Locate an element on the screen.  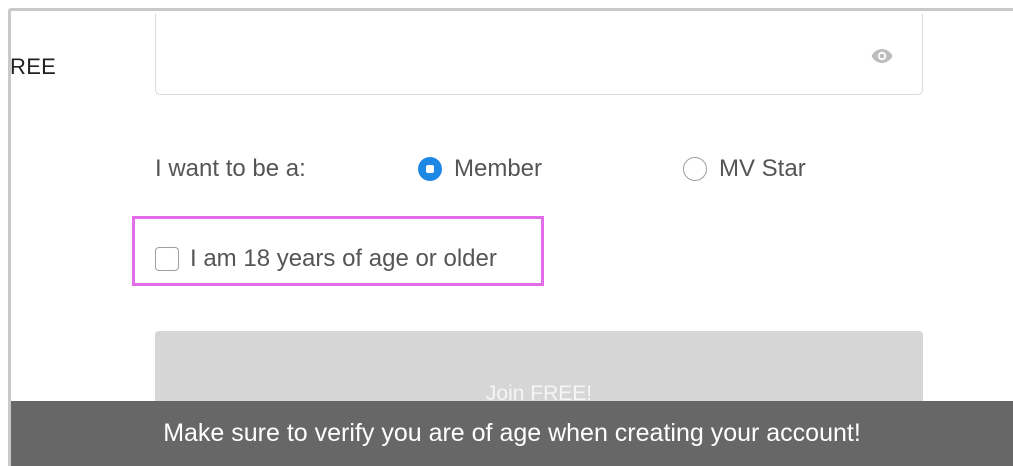
radio-checked-icon is located at coordinates (430, 169).